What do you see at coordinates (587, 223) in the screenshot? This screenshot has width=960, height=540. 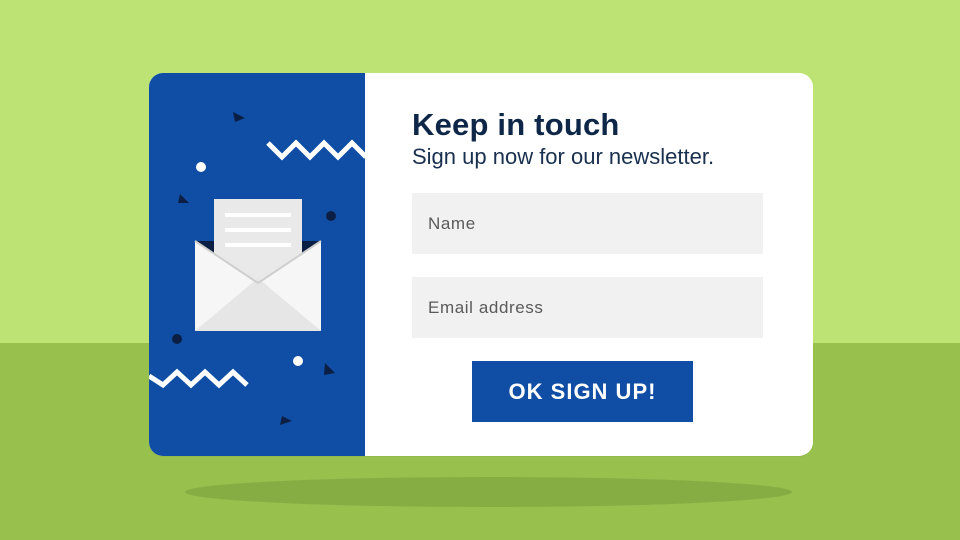 I see `name-input` at bounding box center [587, 223].